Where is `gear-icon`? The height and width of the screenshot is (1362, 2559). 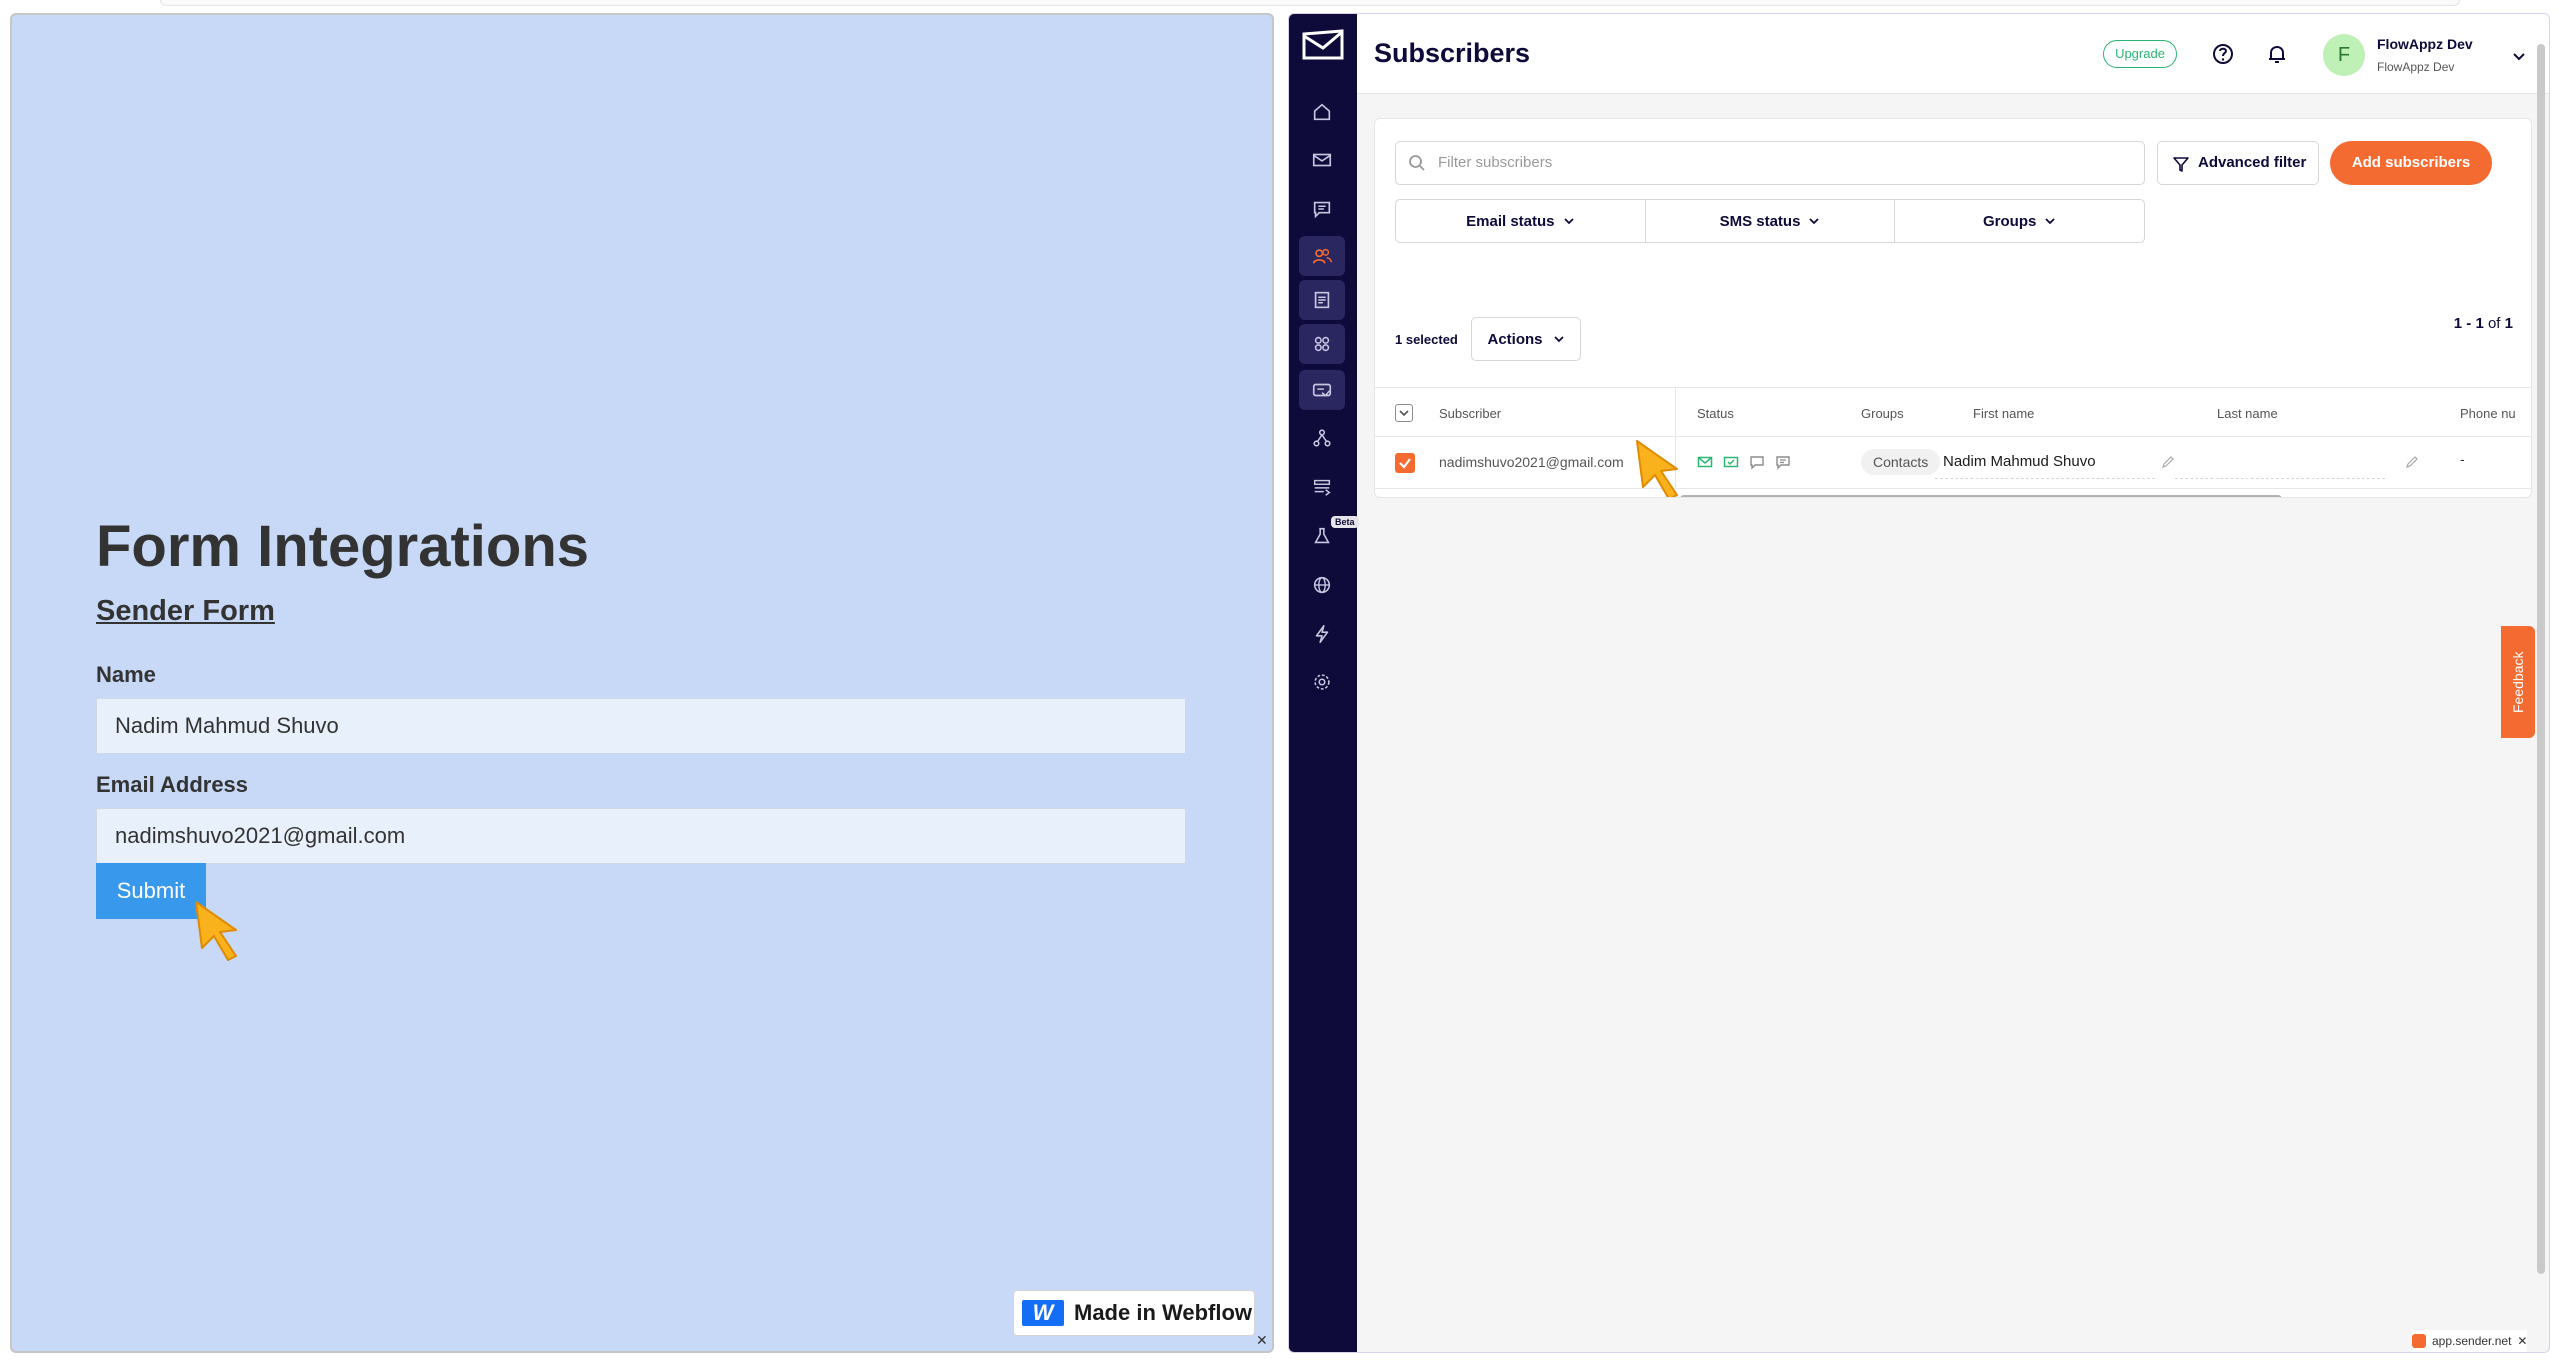 gear-icon is located at coordinates (1322, 682).